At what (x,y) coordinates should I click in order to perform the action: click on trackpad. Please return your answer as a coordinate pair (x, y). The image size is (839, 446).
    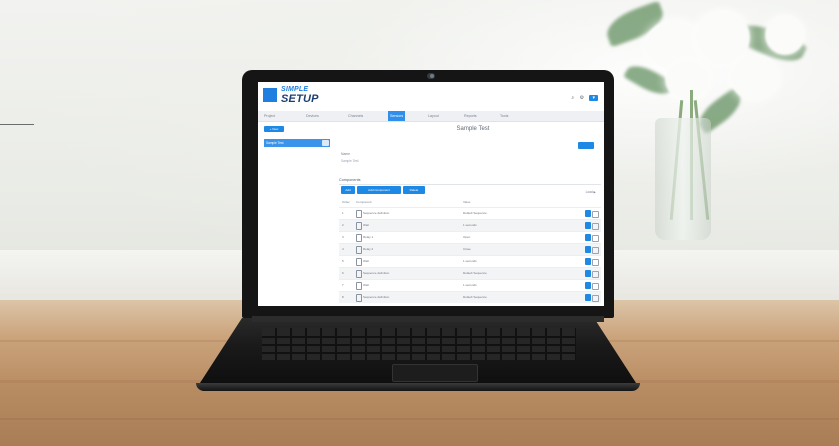
    Looking at the image, I should click on (435, 373).